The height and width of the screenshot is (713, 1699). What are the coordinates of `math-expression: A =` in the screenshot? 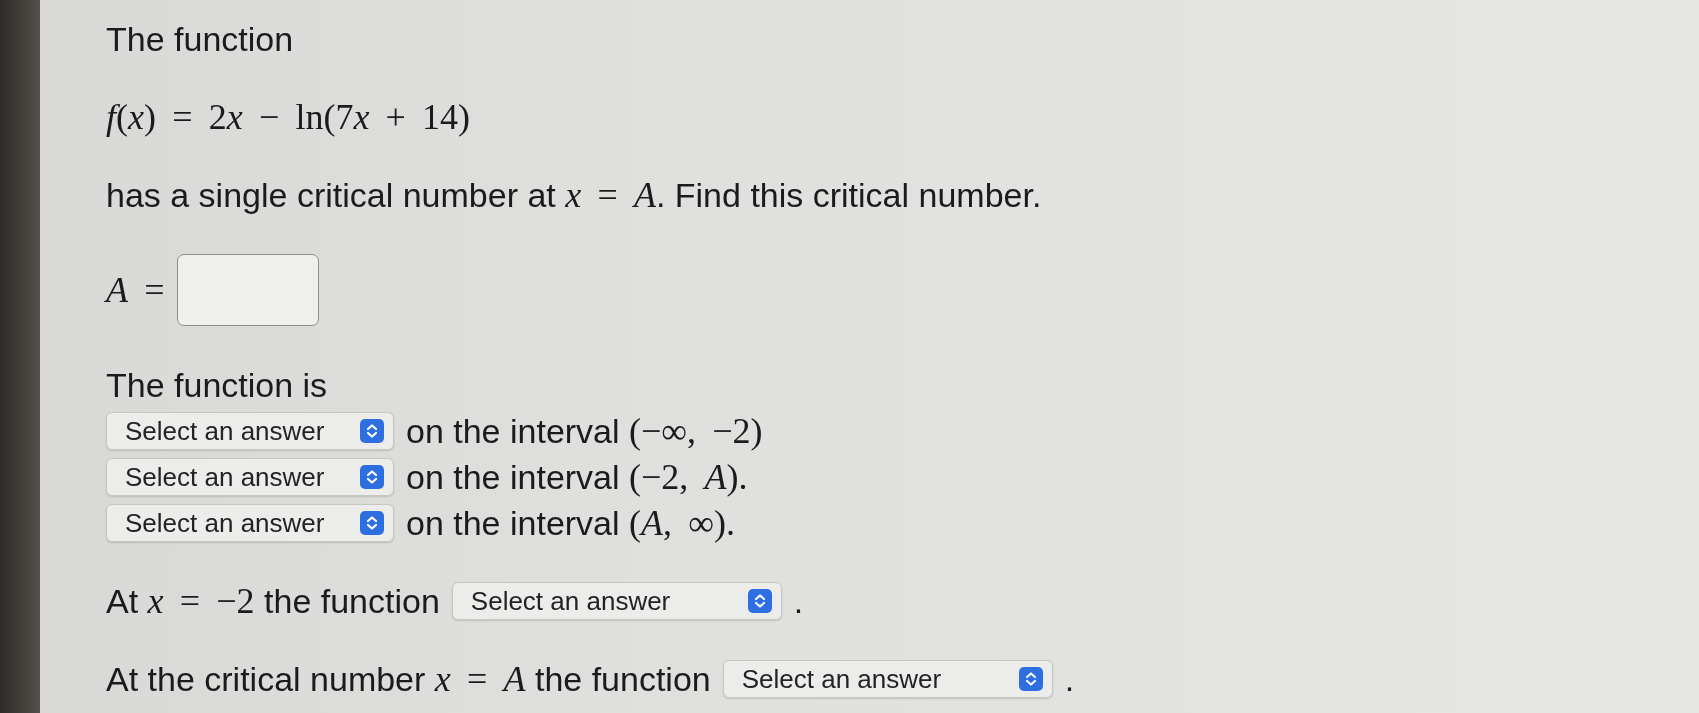 It's located at (135, 290).